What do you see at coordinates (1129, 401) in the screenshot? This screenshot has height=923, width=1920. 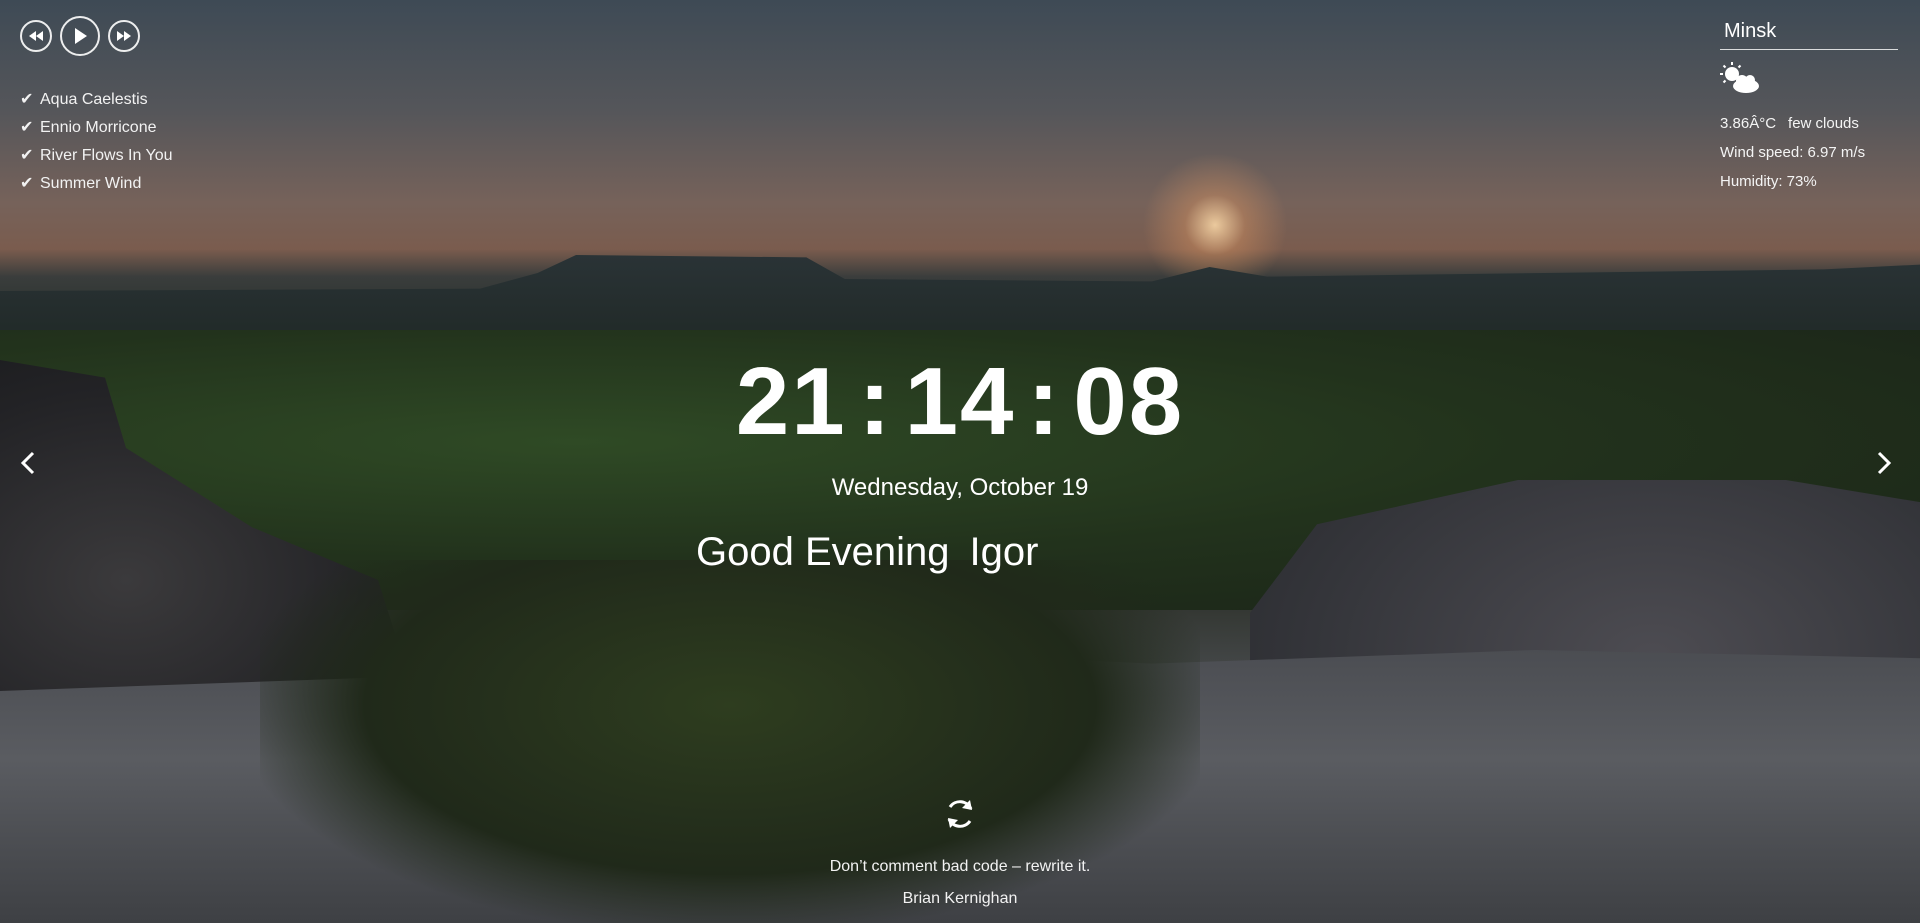 I see `clock-seconds: 08` at bounding box center [1129, 401].